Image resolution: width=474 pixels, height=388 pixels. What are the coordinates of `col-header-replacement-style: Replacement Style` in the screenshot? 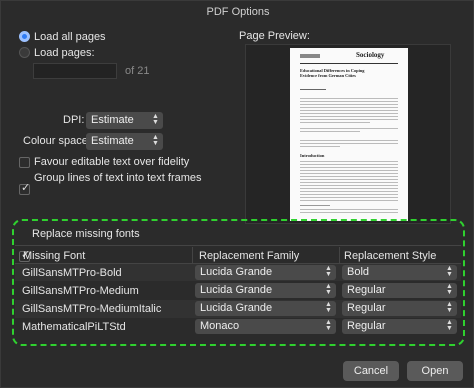 It's located at (390, 256).